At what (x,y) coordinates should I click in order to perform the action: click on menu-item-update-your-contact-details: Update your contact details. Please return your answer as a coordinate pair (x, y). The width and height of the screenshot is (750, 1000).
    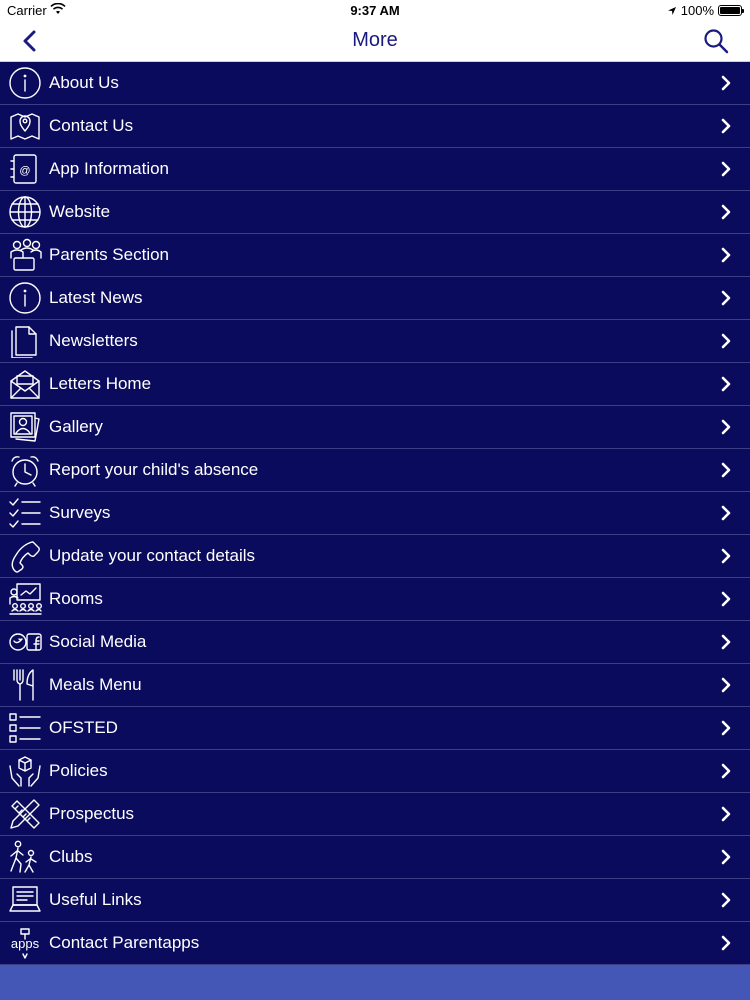
    Looking at the image, I should click on (375, 556).